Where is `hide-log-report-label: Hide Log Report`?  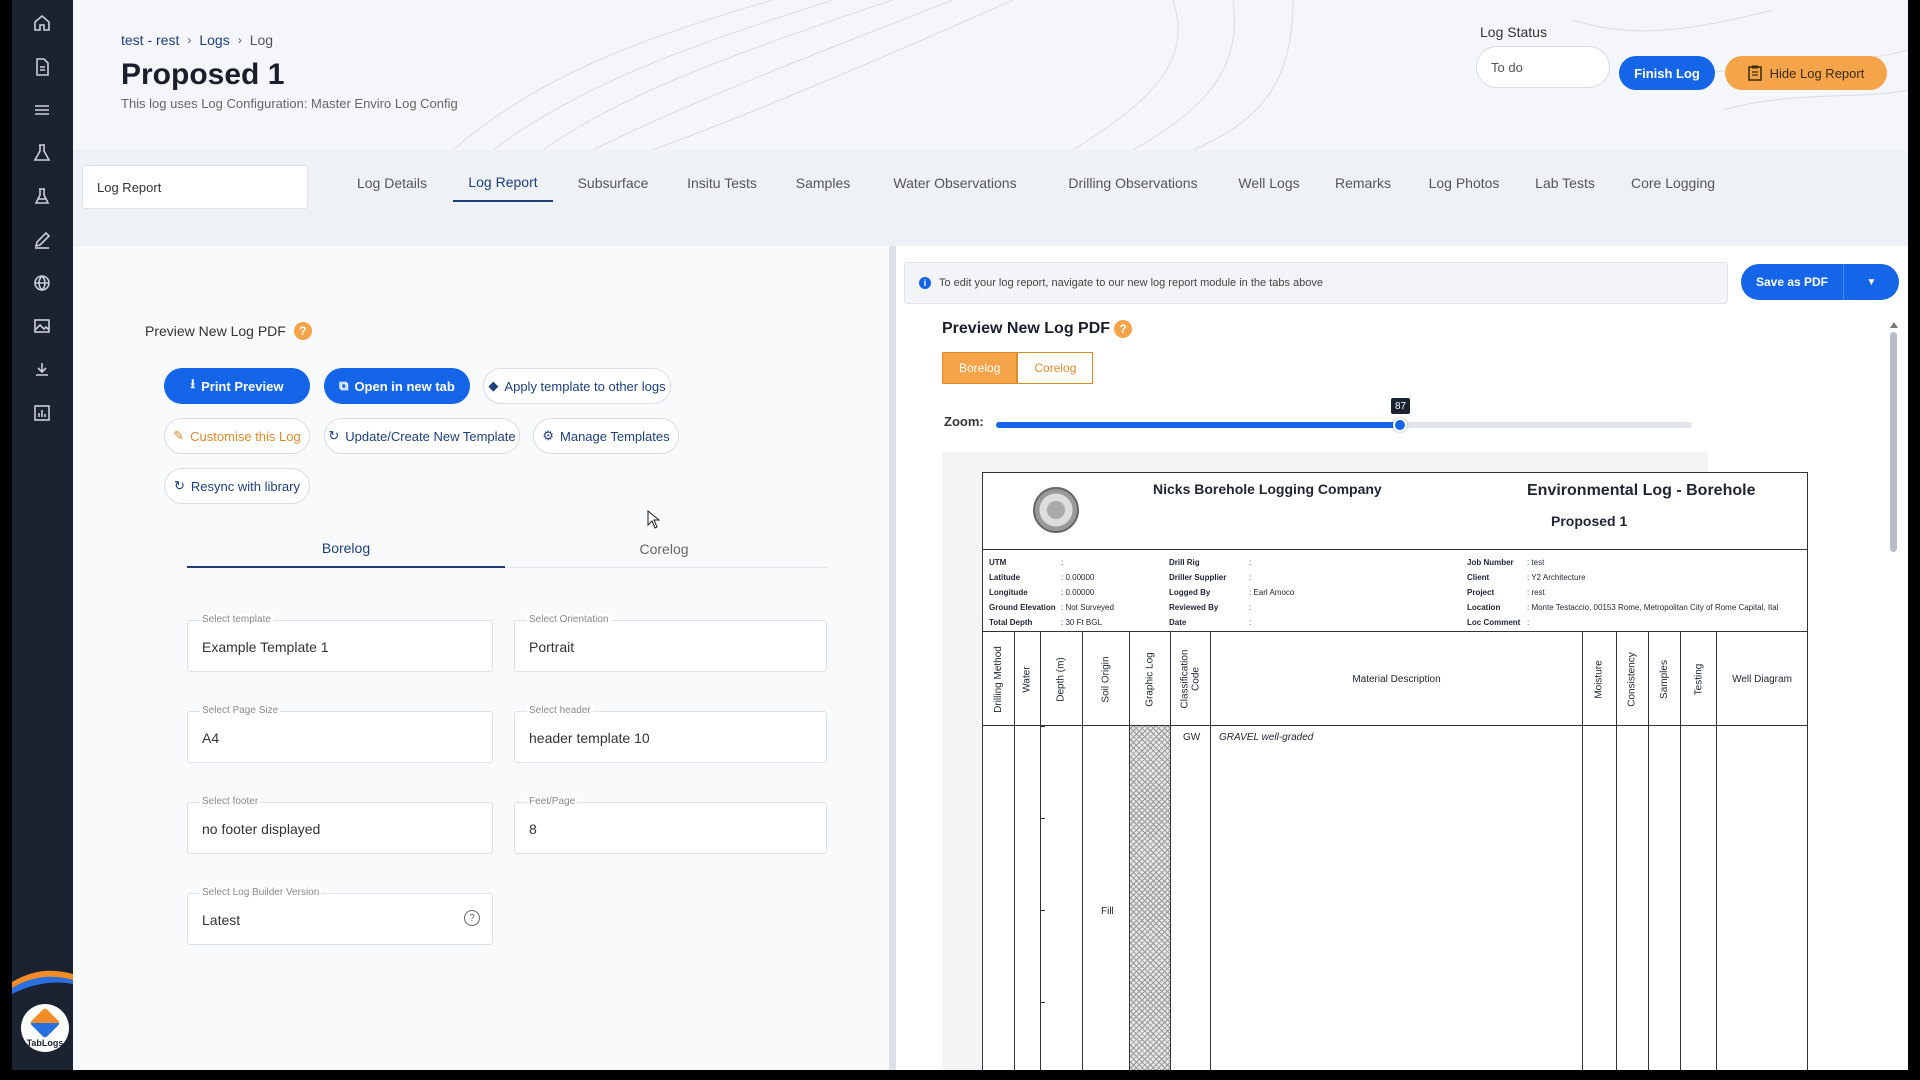 hide-log-report-label: Hide Log Report is located at coordinates (1817, 73).